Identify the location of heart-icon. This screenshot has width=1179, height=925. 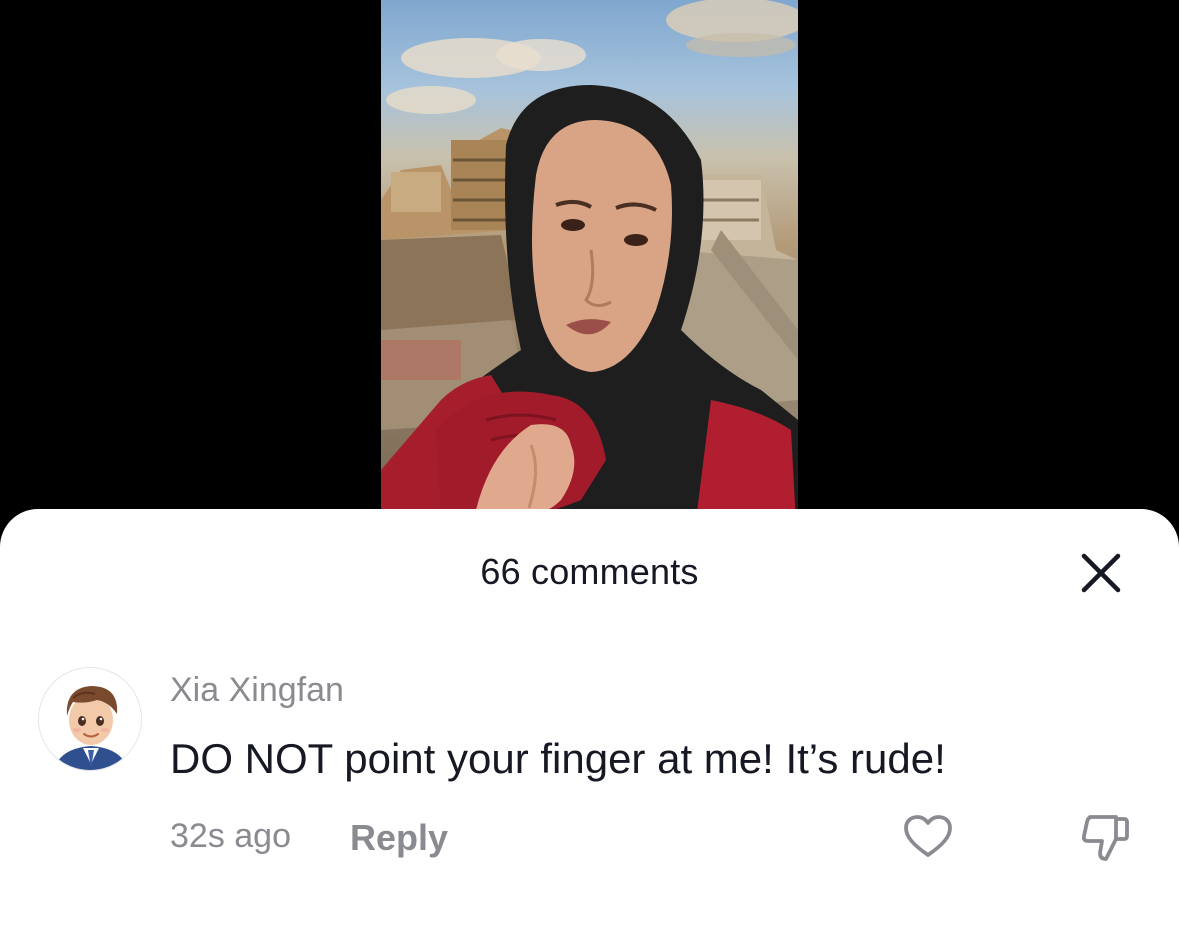
(928, 836).